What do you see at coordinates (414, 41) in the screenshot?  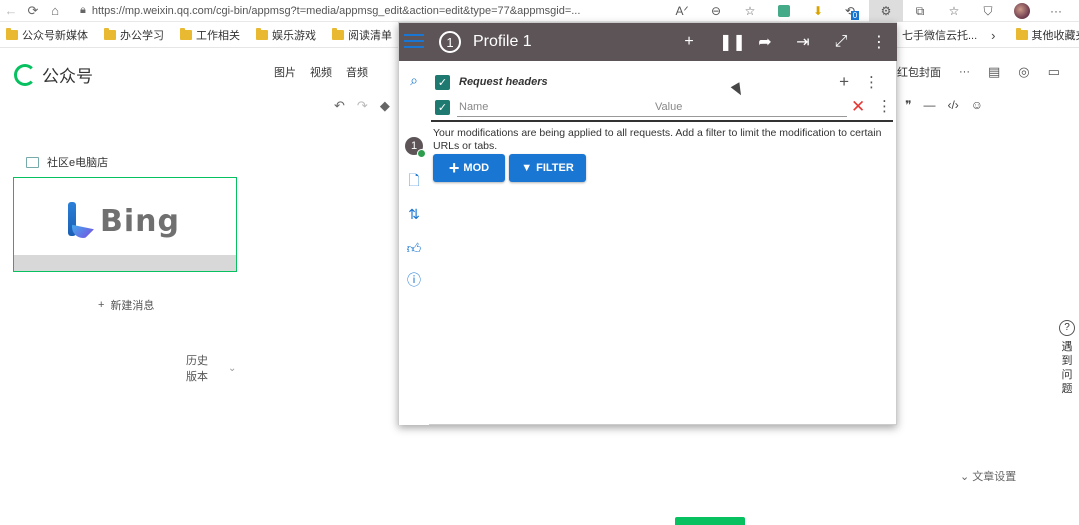 I see `hamburger-menu-icon` at bounding box center [414, 41].